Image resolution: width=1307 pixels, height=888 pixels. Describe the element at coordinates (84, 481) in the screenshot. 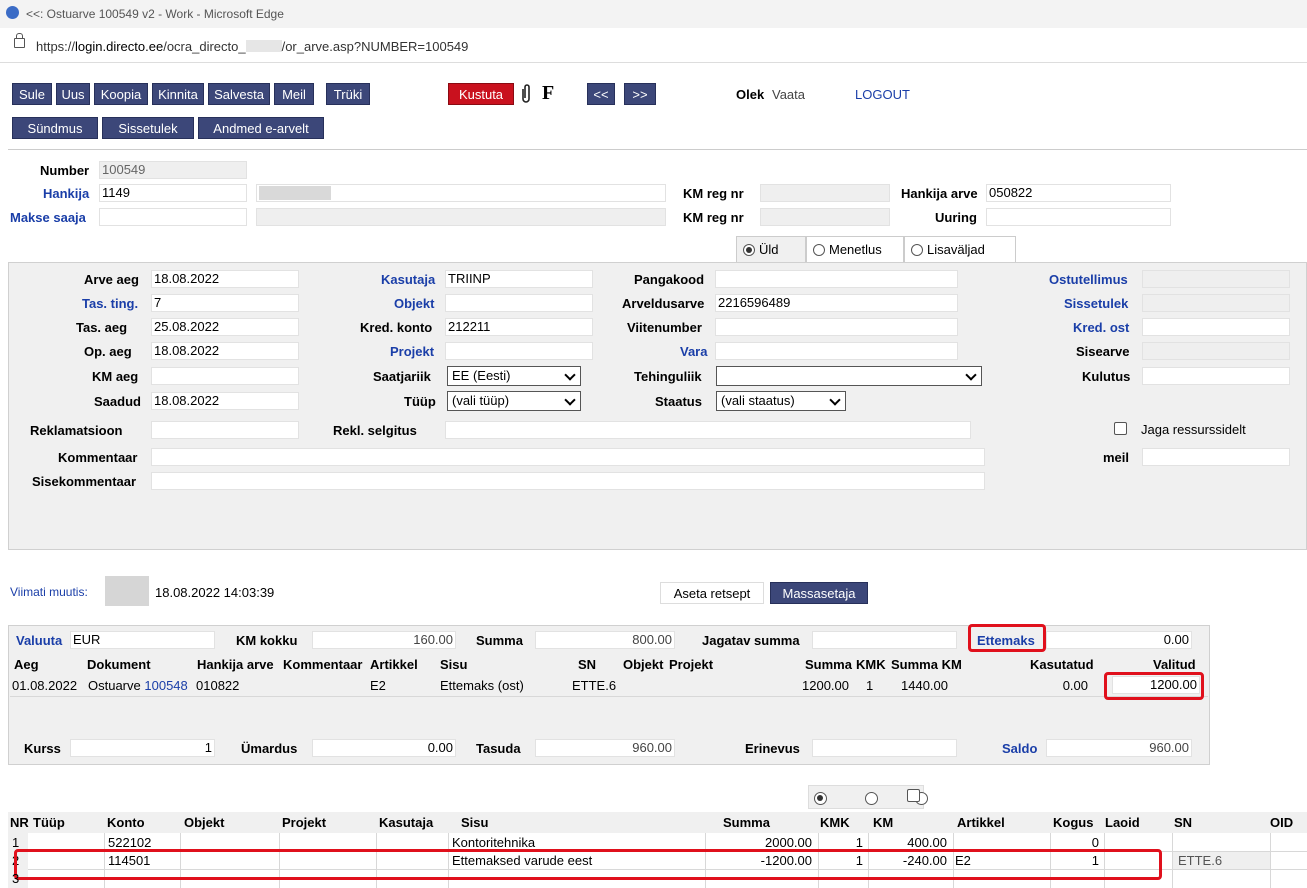

I see `sisekommentaar-label: Sisekommentaar` at that location.